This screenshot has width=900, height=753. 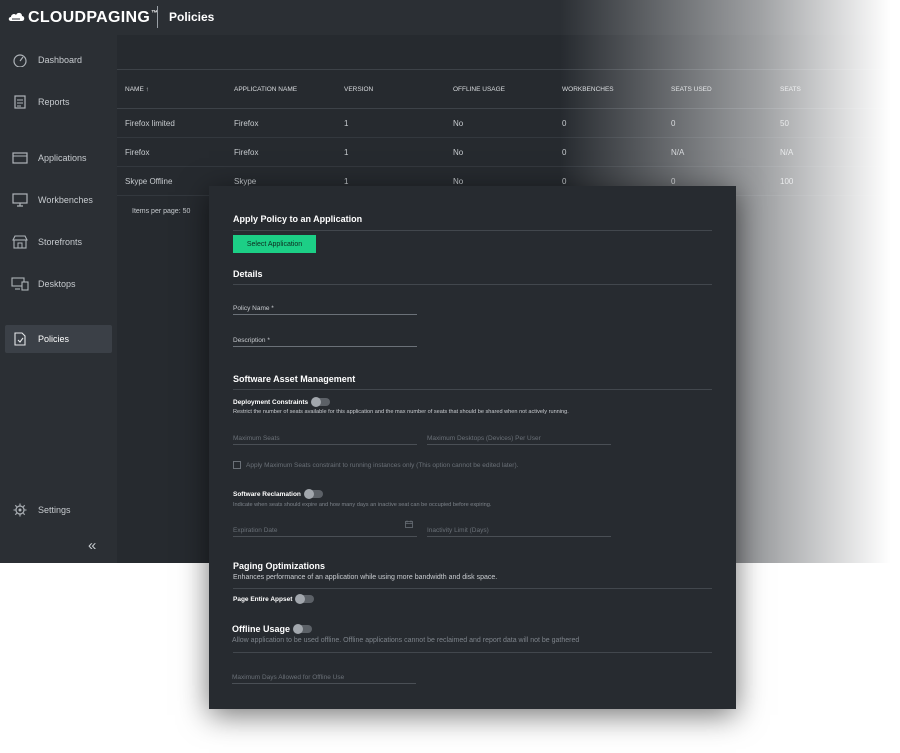 I want to click on sidebar-item-desktops: Desktops, so click(x=58, y=284).